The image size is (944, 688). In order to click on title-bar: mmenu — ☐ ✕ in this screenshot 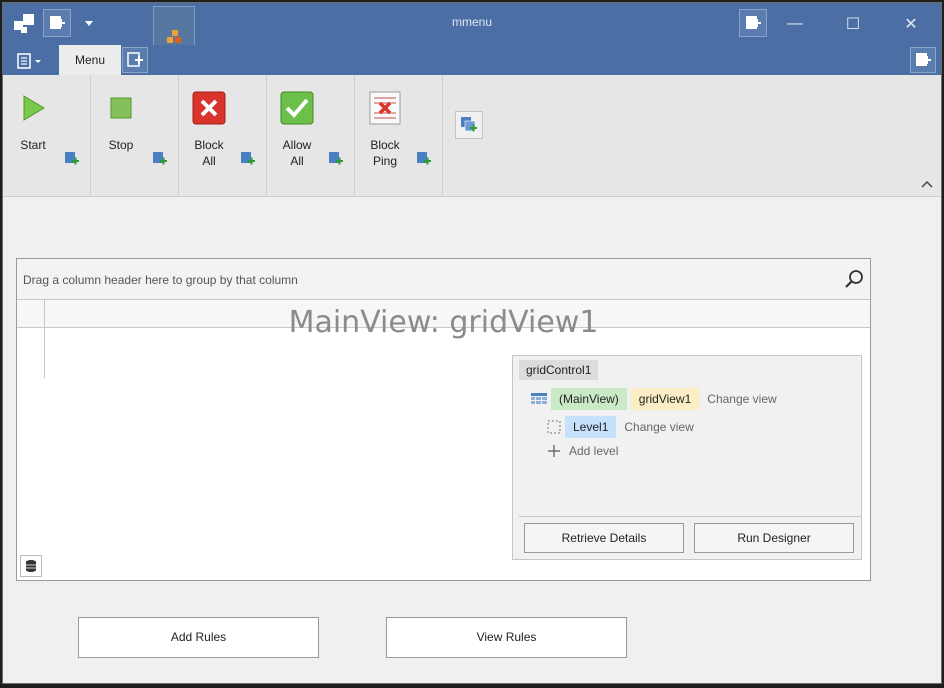, I will do `click(472, 37)`.